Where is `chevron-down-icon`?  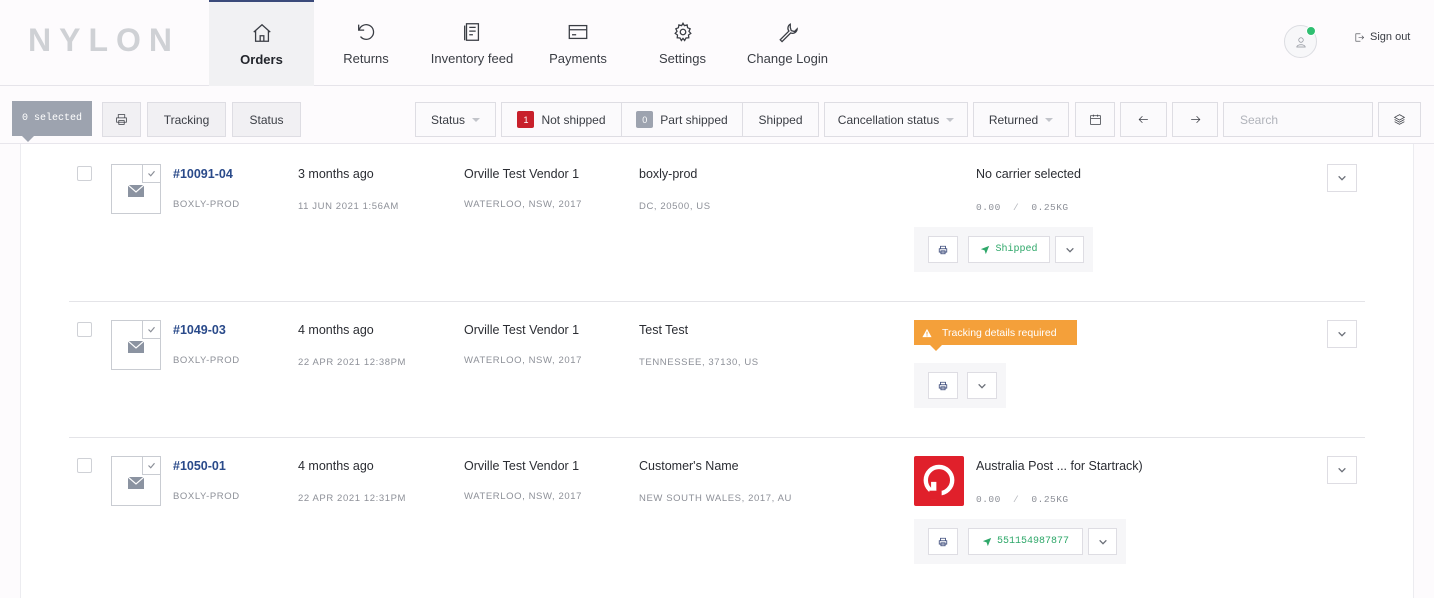
chevron-down-icon is located at coordinates (1342, 470).